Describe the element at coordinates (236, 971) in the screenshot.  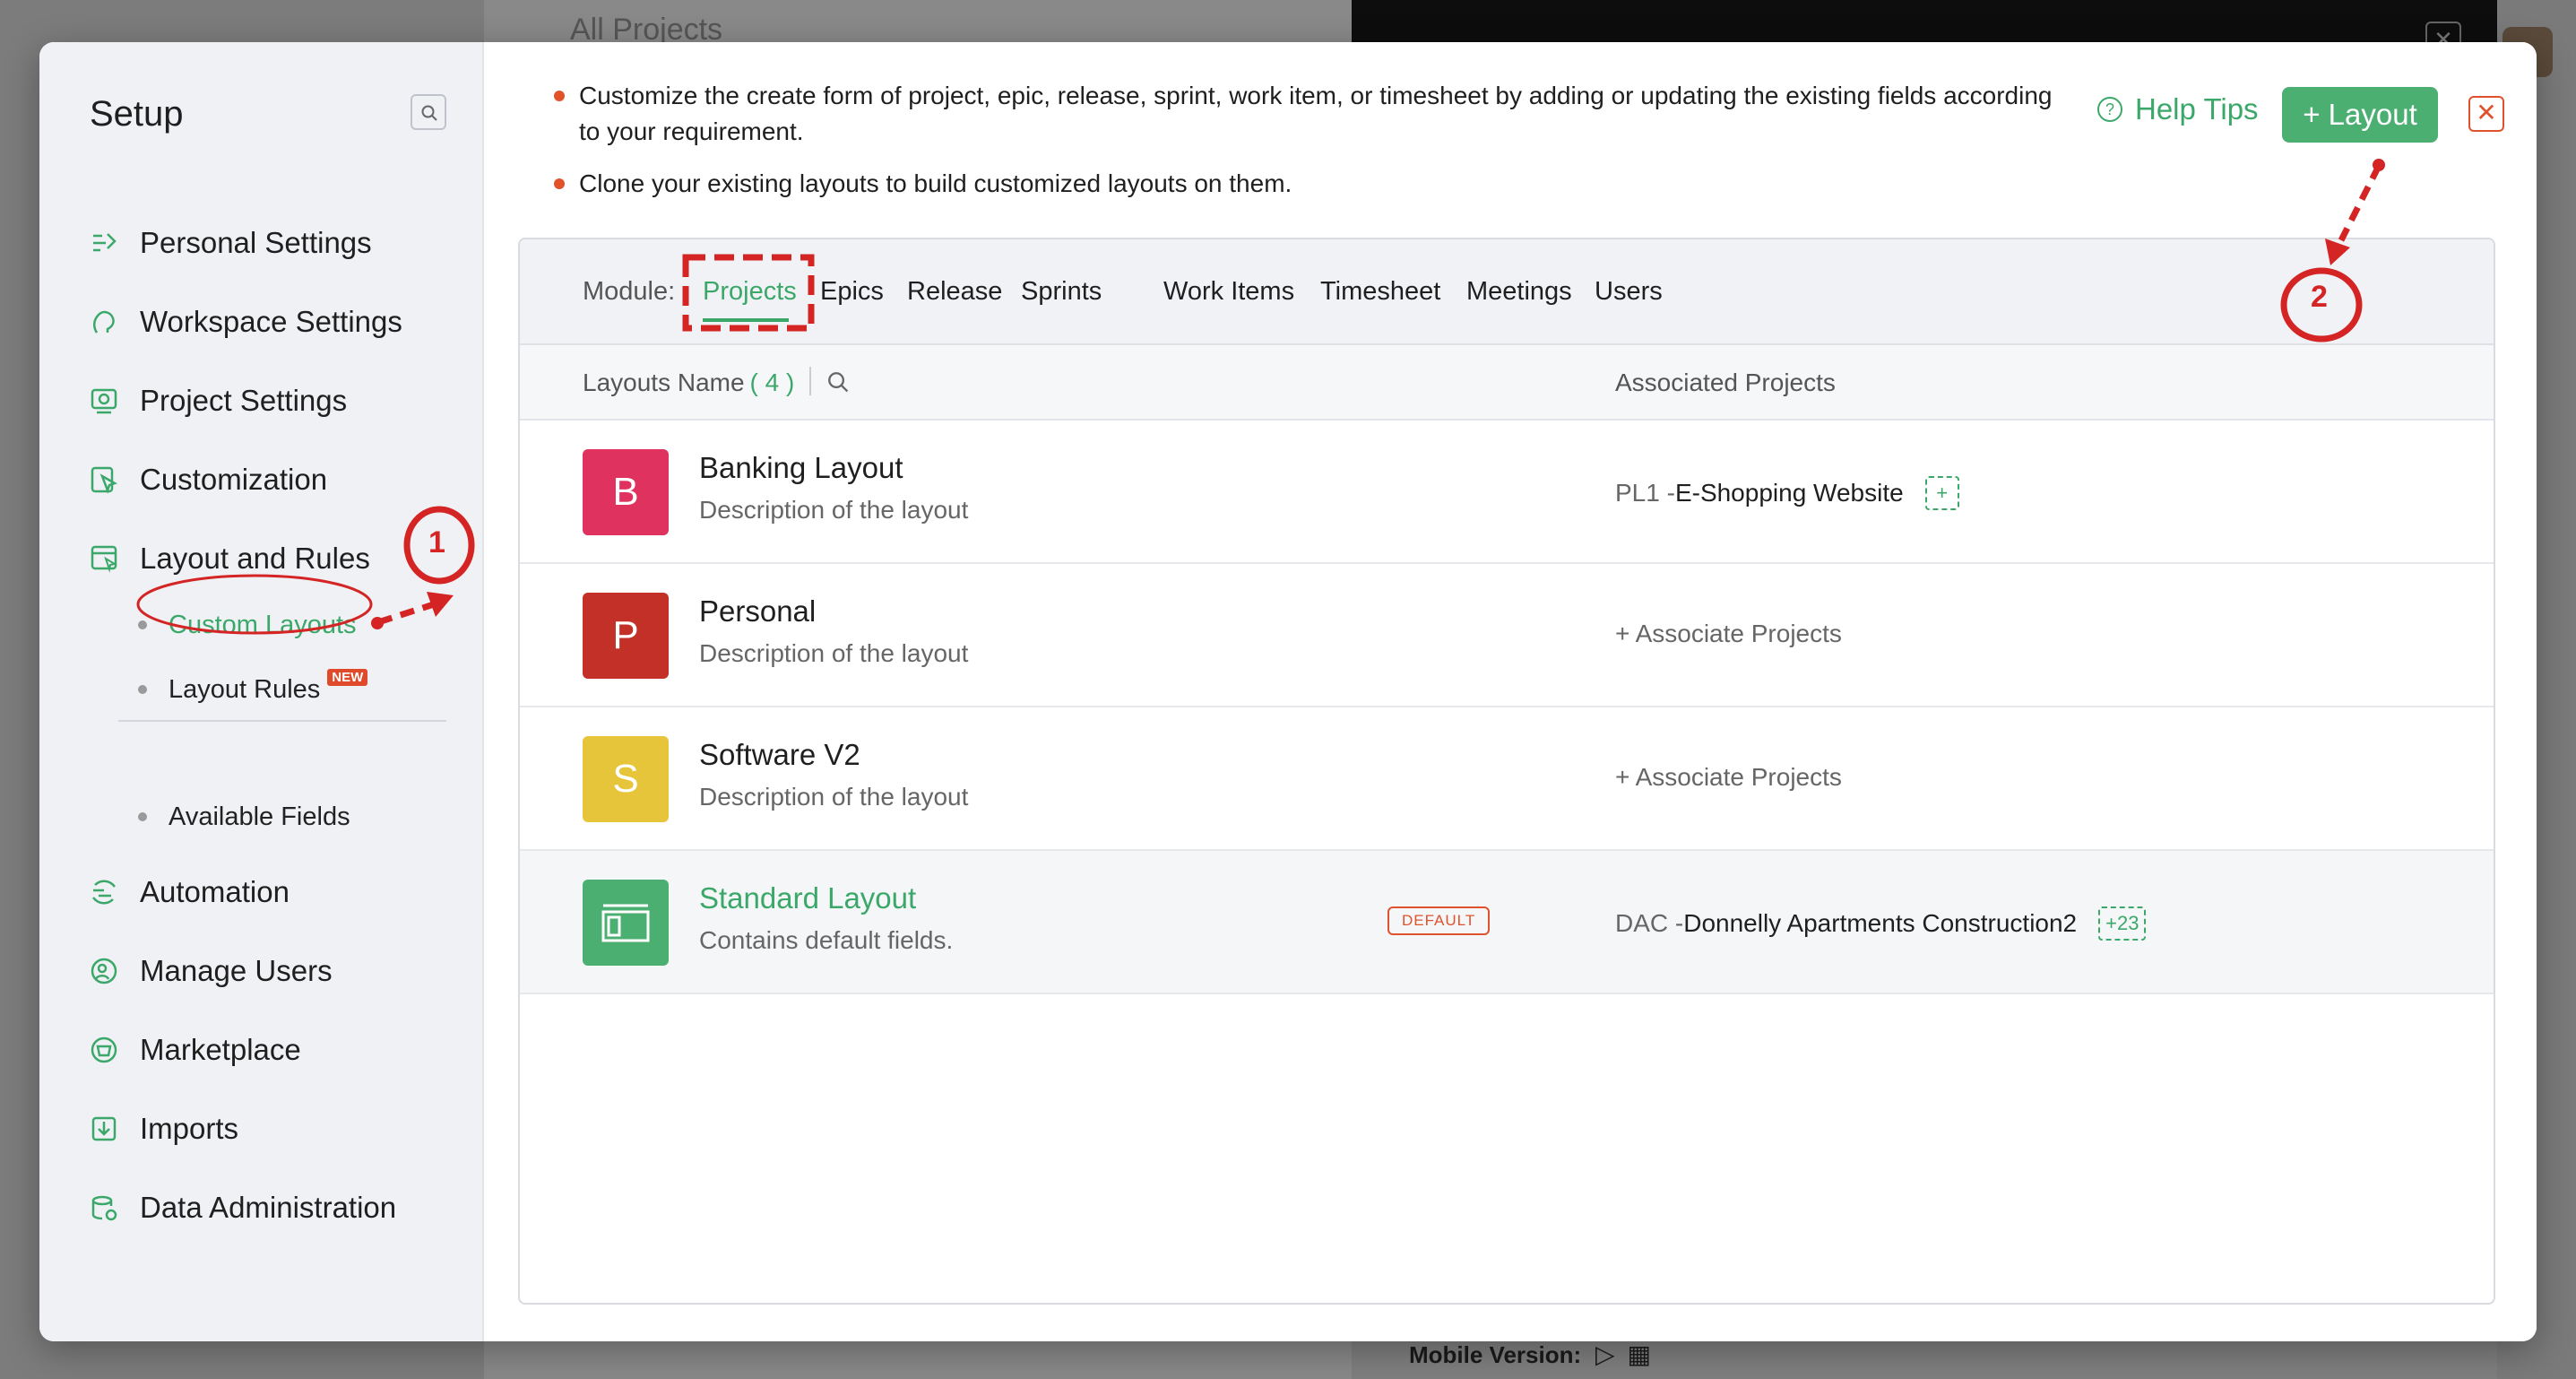
I see `sidebar-item-label: Manage Users` at that location.